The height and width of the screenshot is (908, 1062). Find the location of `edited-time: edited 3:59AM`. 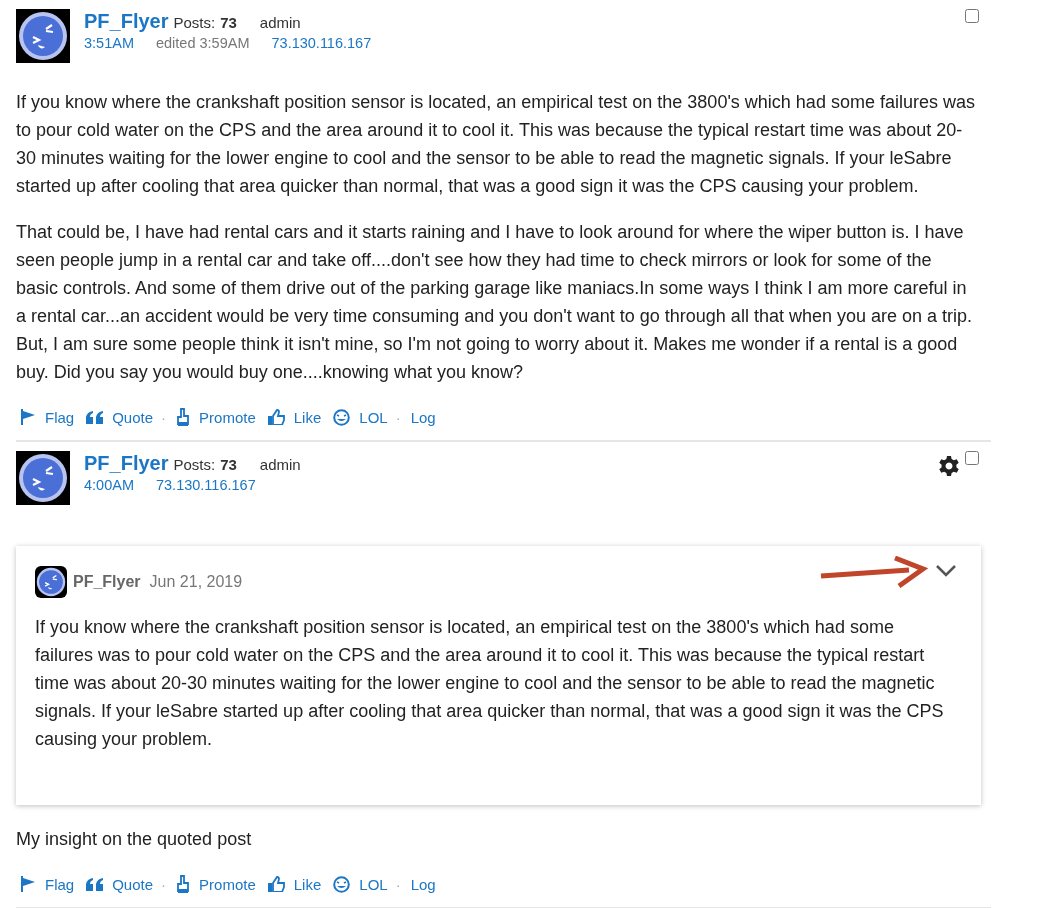

edited-time: edited 3:59AM is located at coordinates (203, 43).